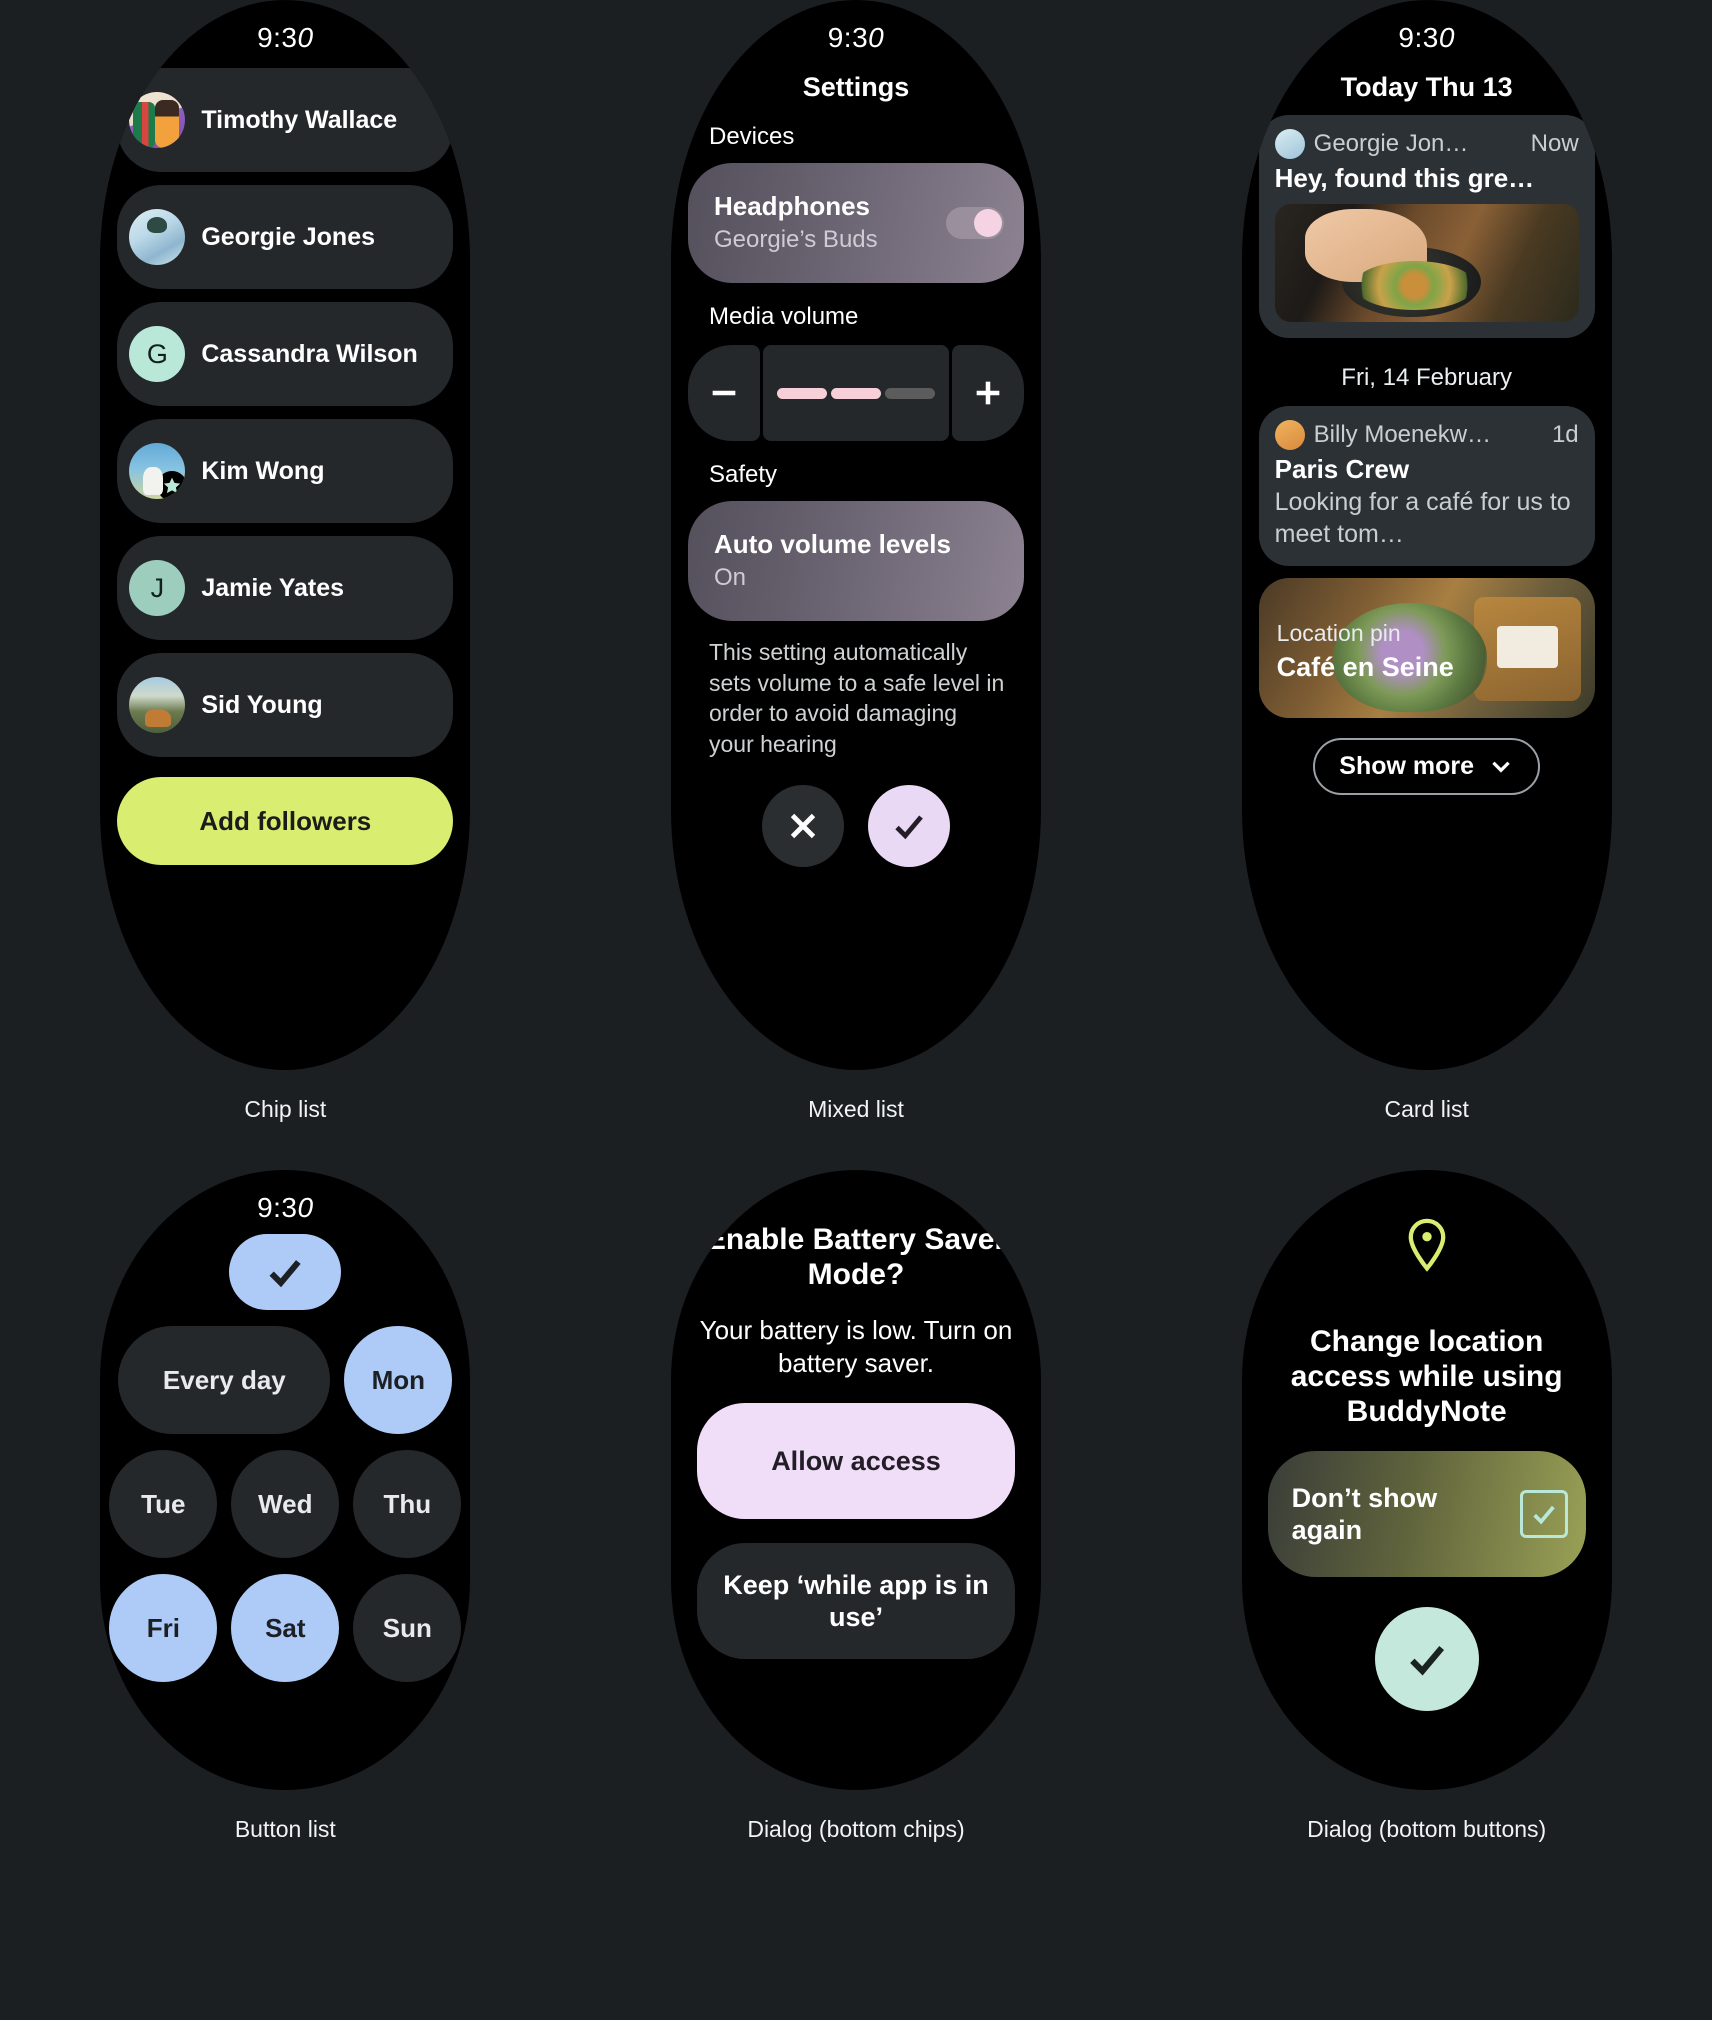  I want to click on dont-show-again-checkbox, so click(1543, 1514).